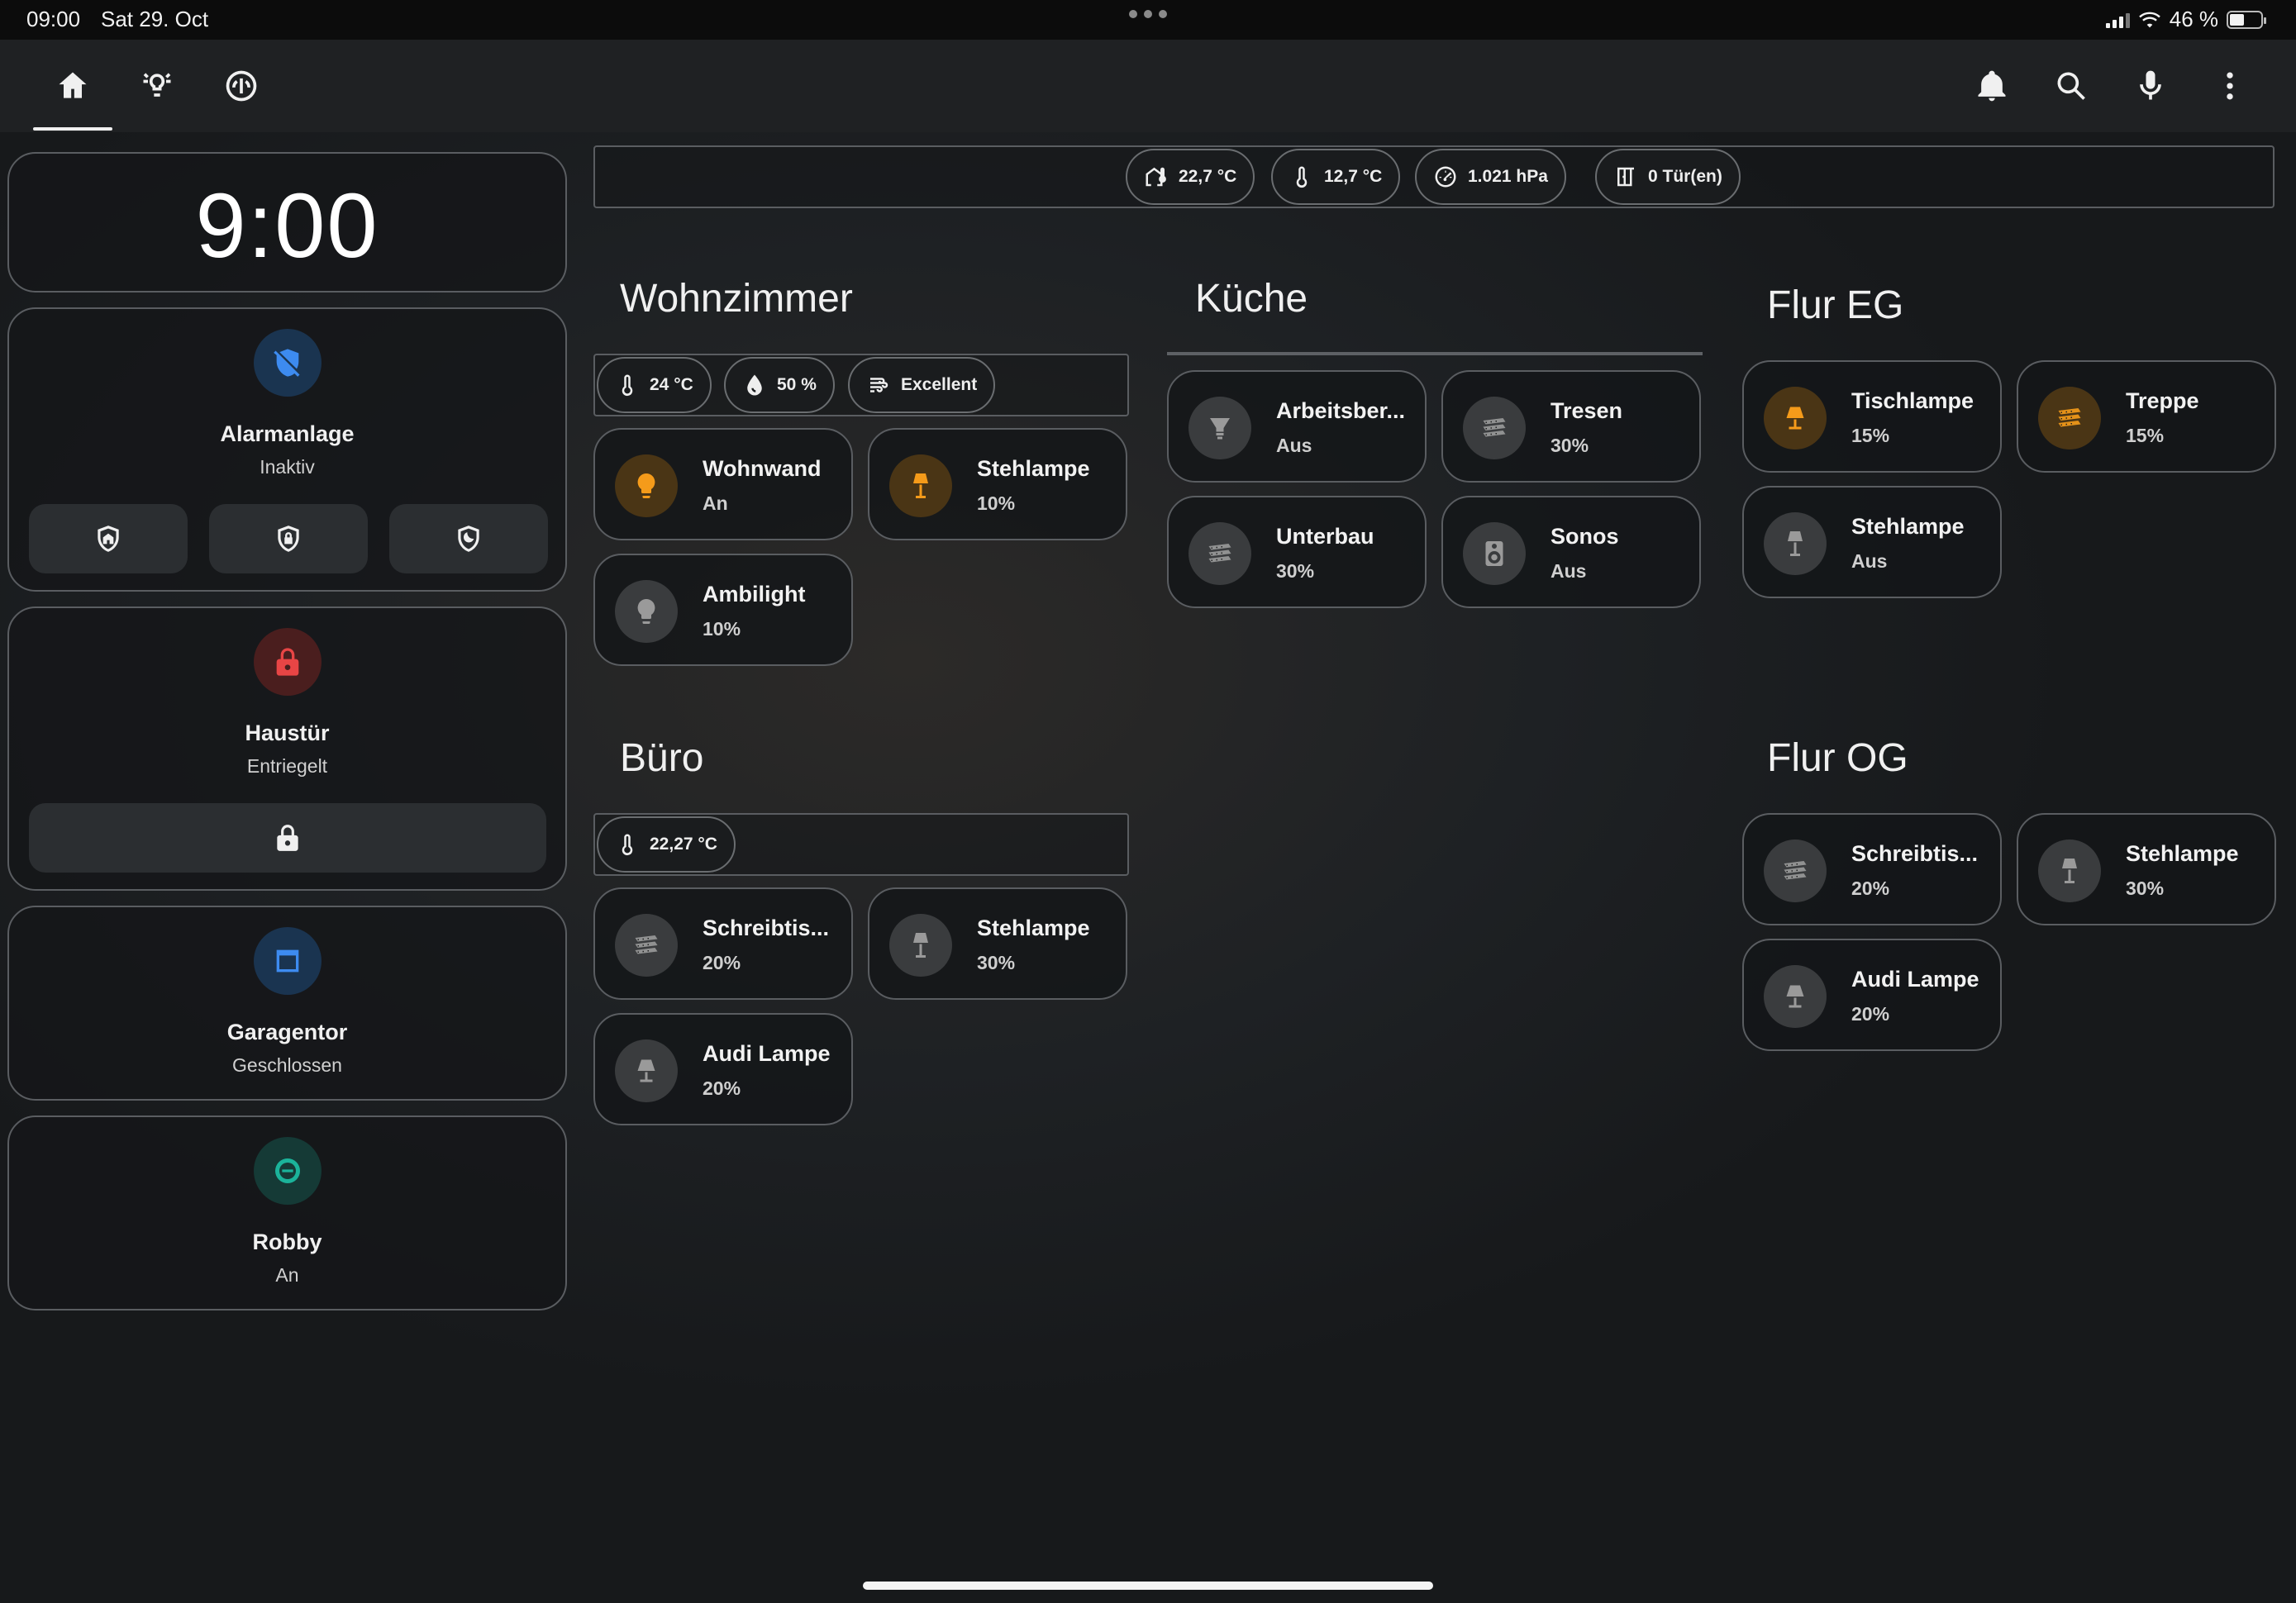 The width and height of the screenshot is (2296, 1603). I want to click on tab-home, so click(73, 86).